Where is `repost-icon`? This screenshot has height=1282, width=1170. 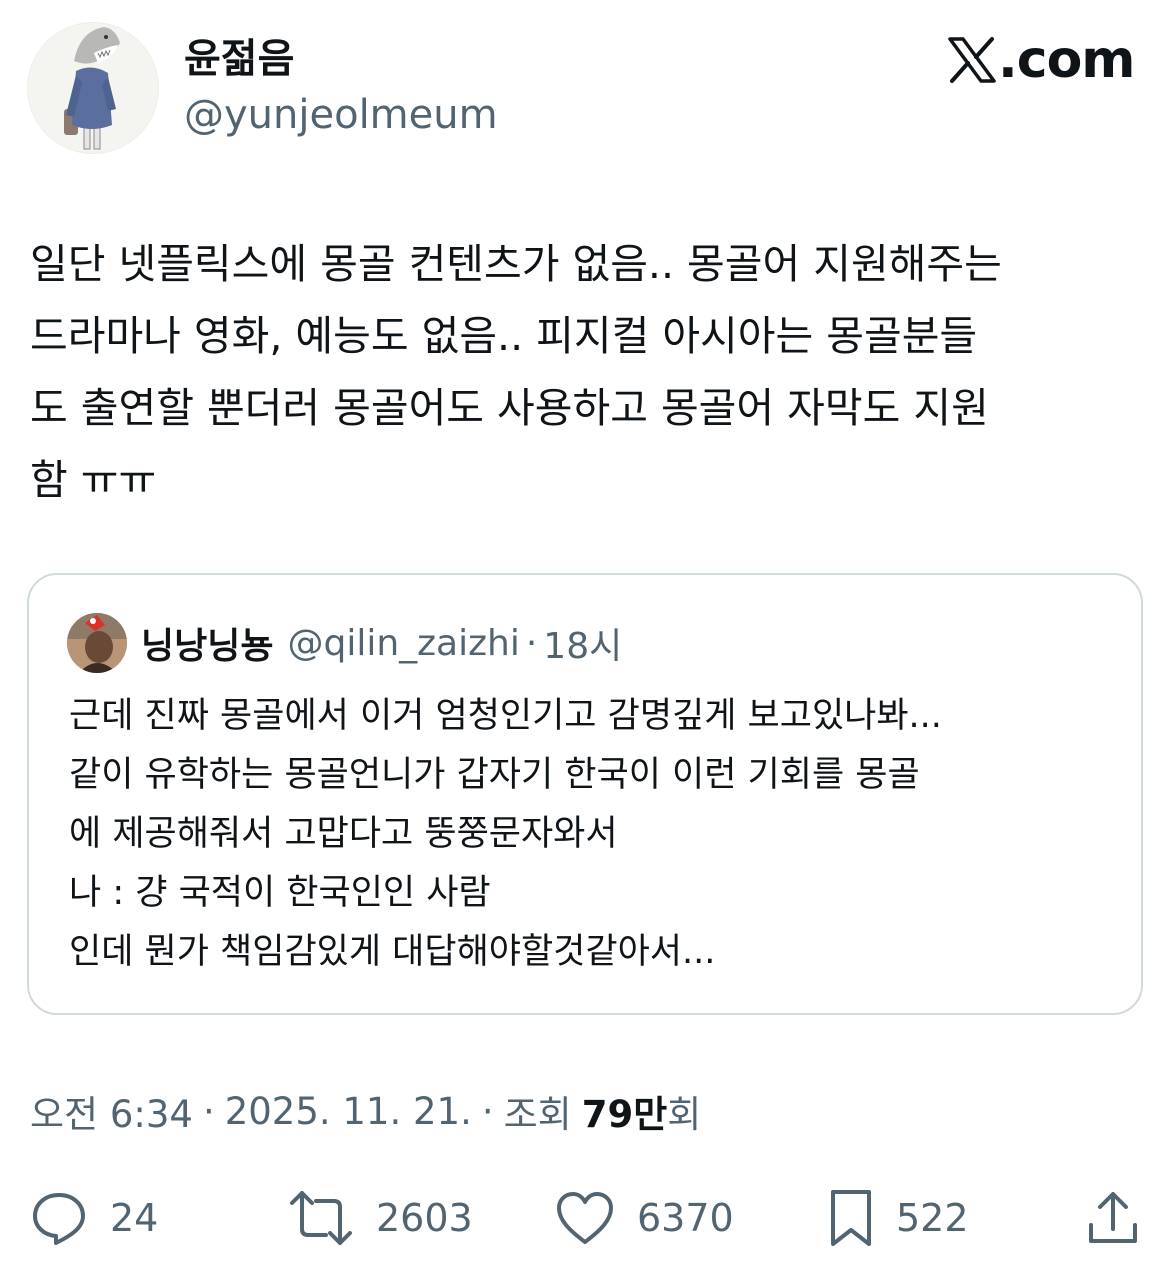 repost-icon is located at coordinates (321, 1218).